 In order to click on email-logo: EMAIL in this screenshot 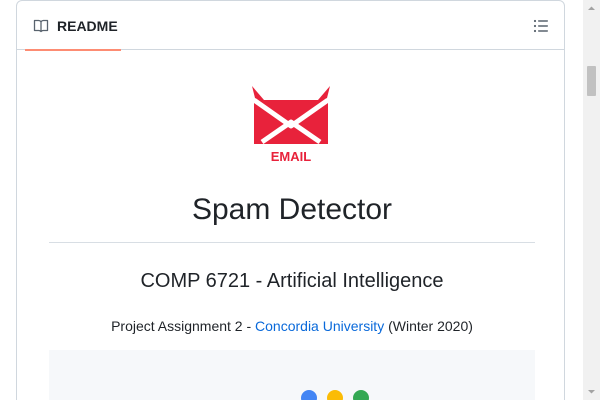, I will do `click(291, 125)`.